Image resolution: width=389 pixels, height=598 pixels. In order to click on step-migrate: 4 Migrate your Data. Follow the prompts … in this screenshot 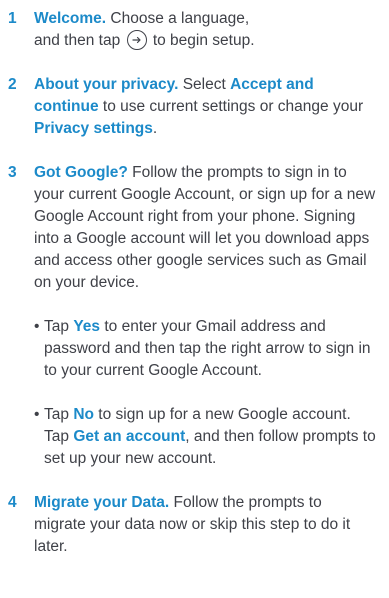, I will do `click(192, 525)`.